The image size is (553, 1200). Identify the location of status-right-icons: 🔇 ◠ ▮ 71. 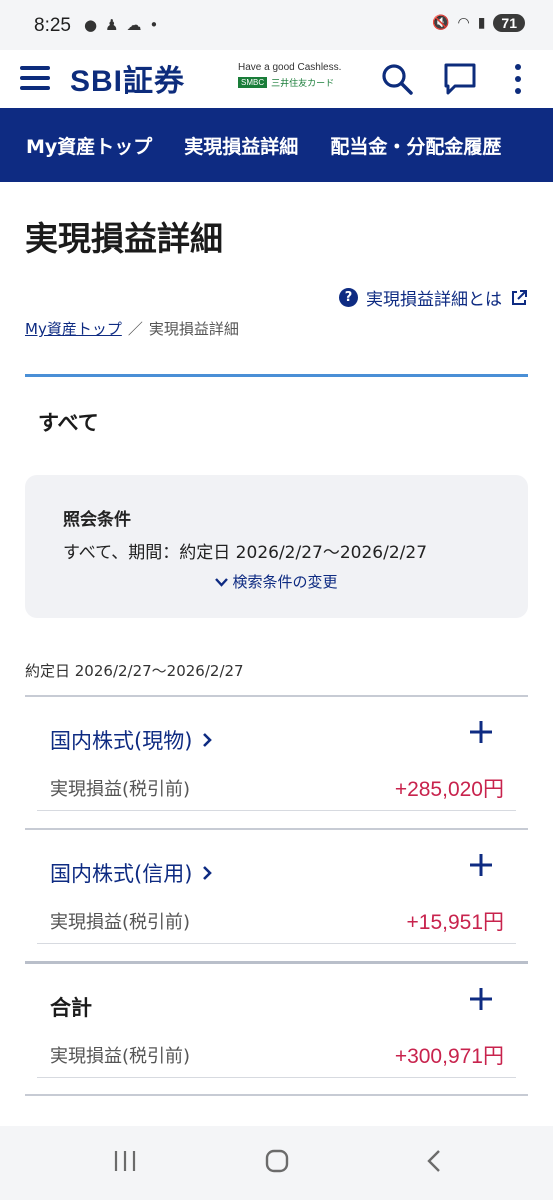
(478, 23).